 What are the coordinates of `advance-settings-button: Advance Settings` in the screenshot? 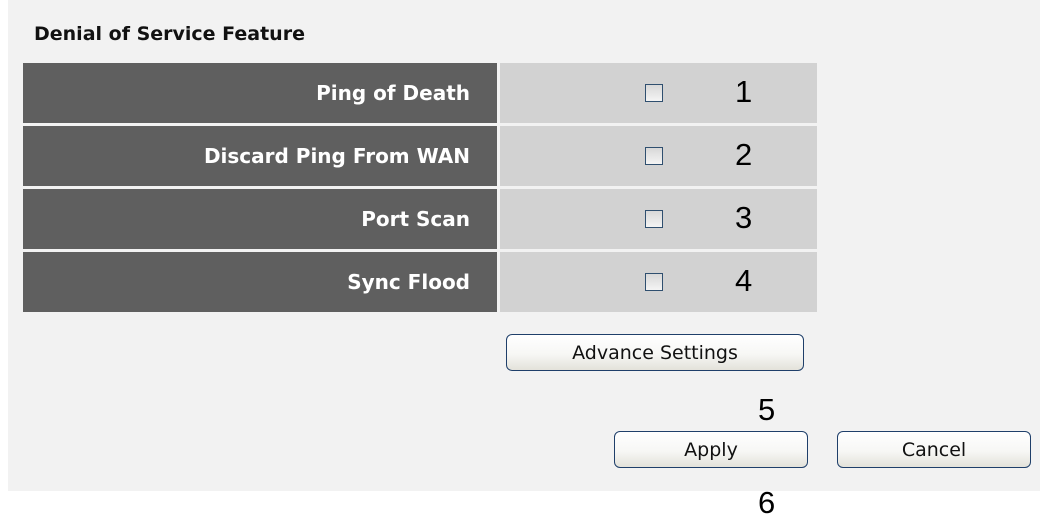 It's located at (655, 352).